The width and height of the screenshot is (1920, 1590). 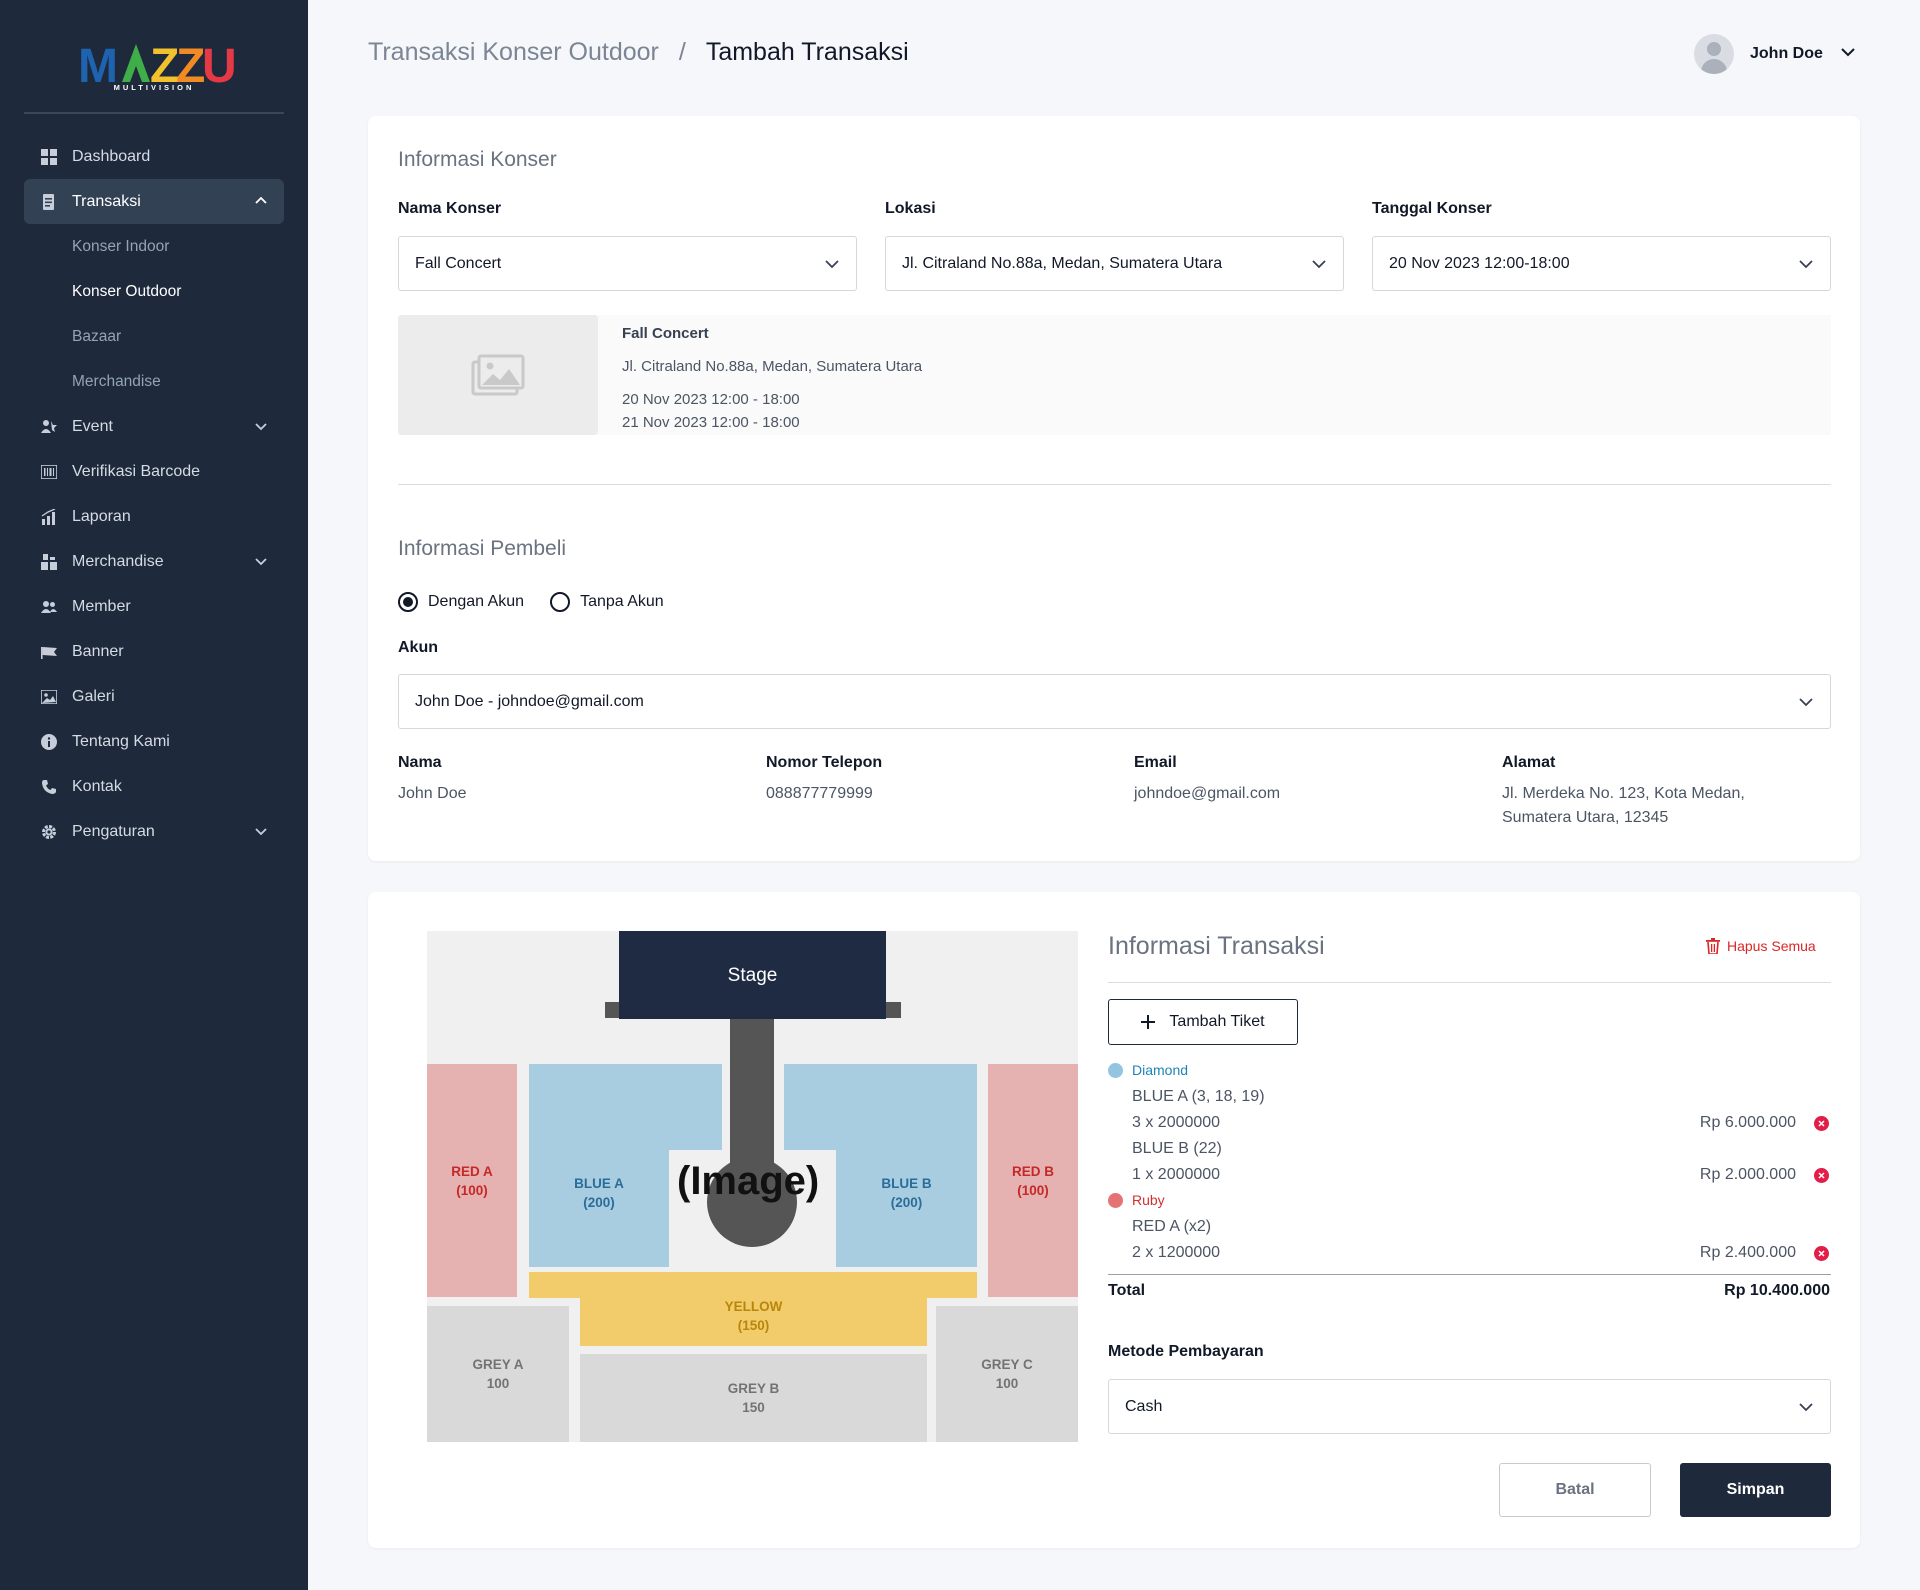 I want to click on sidebar-item-banner: Banner, so click(x=154, y=651).